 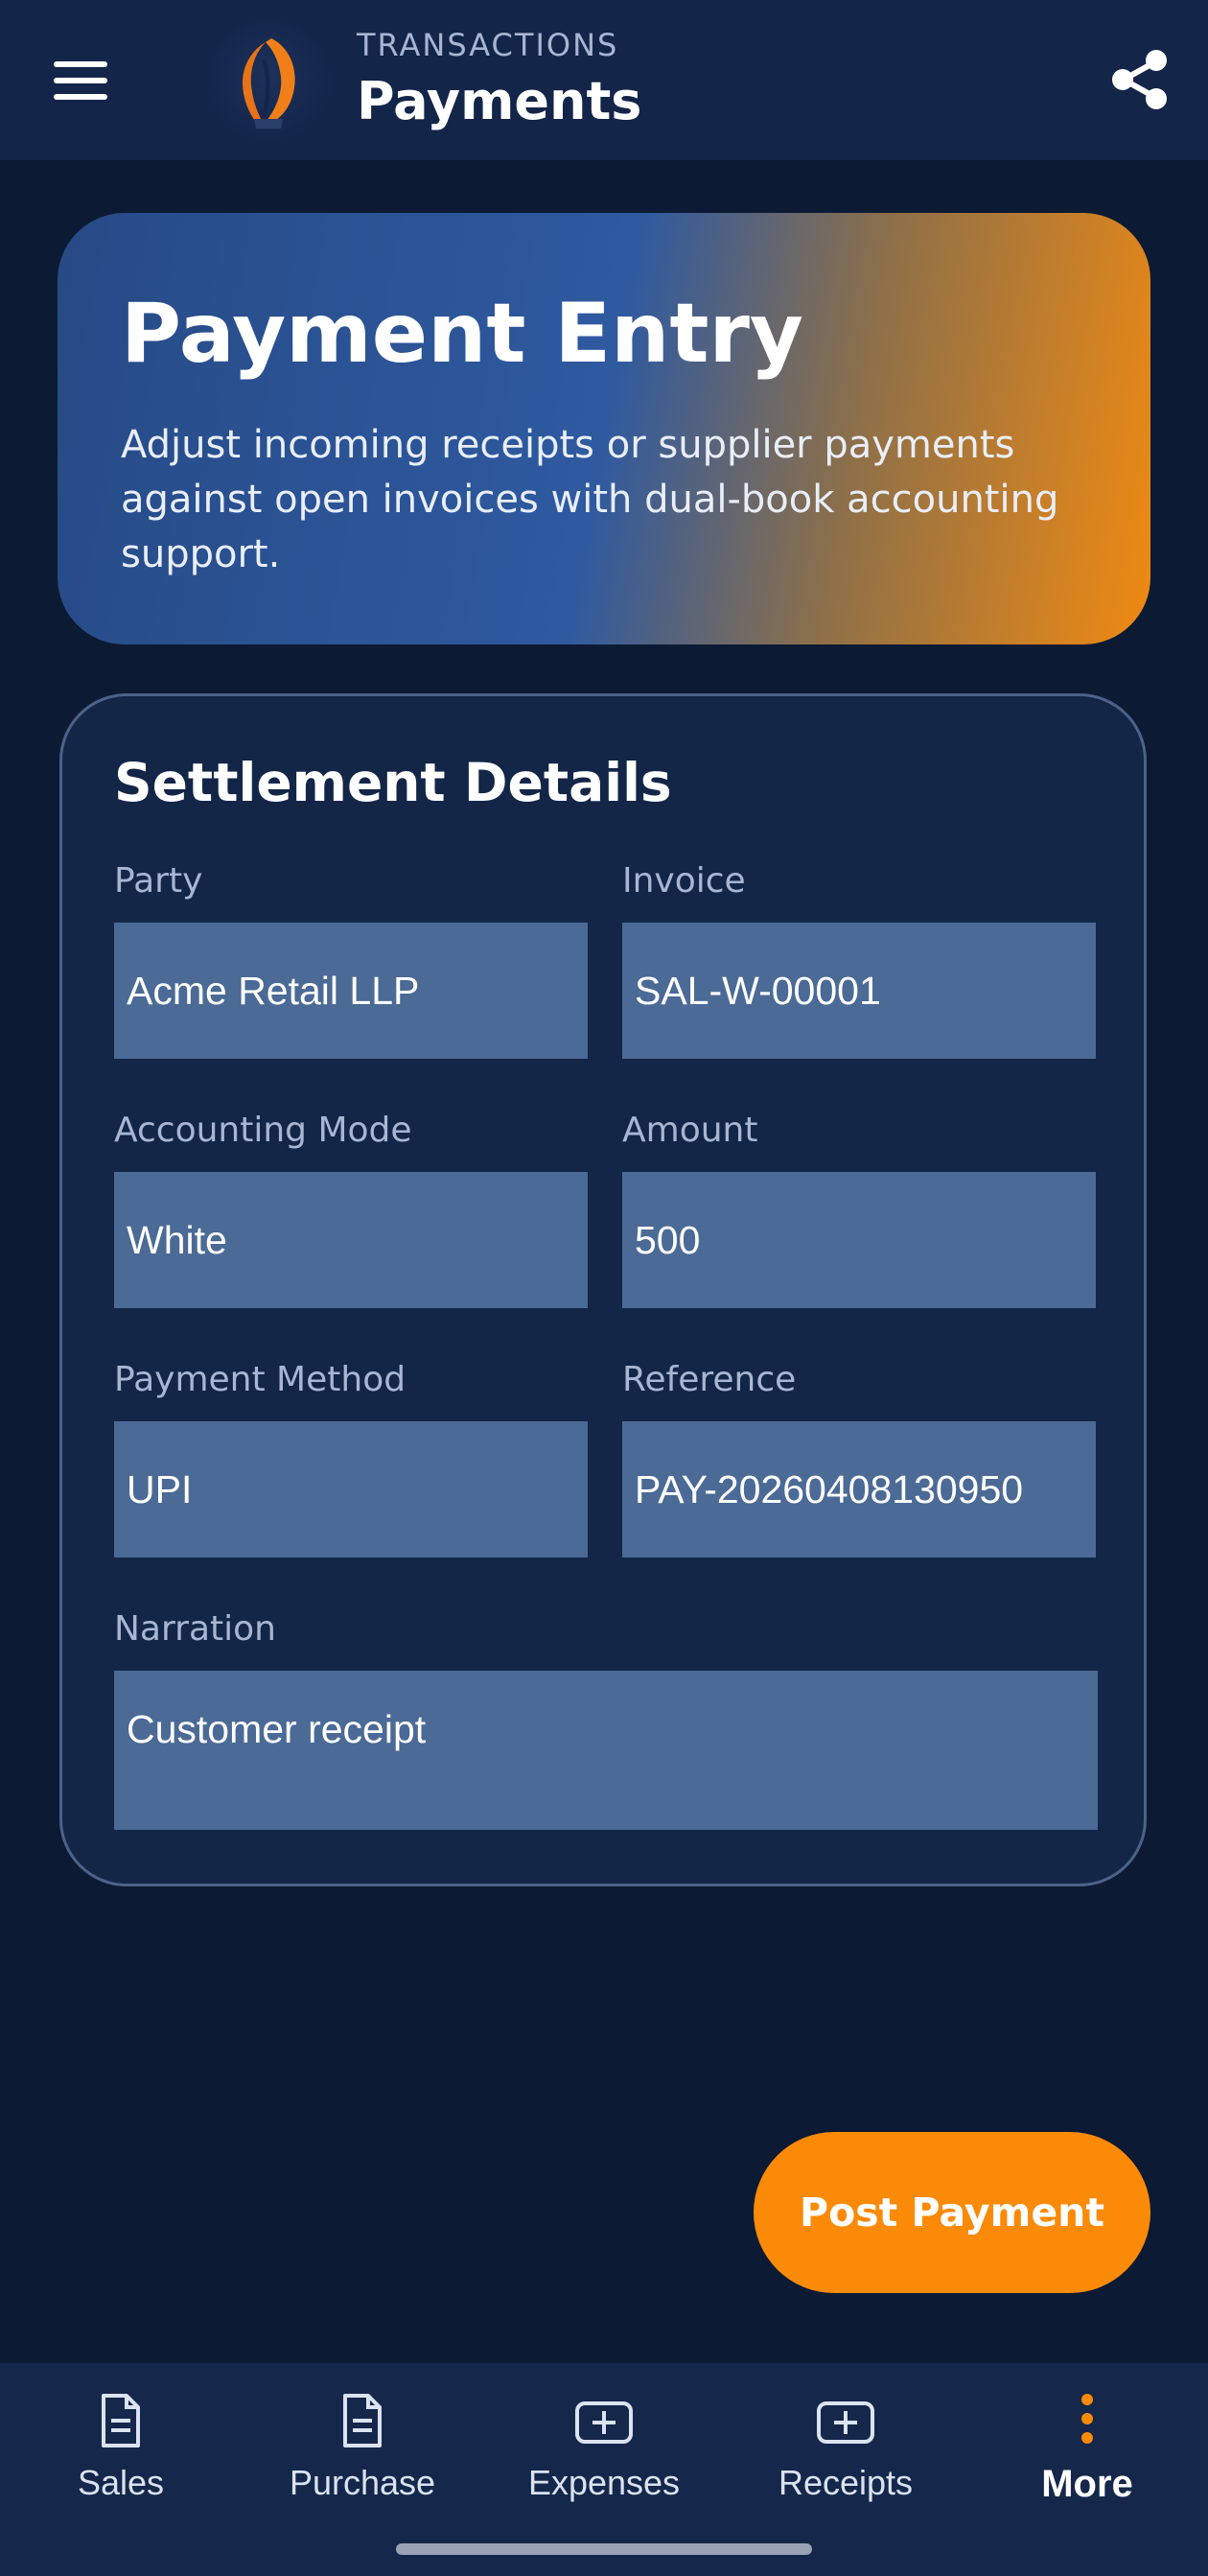 I want to click on home-indicator, so click(x=604, y=2549).